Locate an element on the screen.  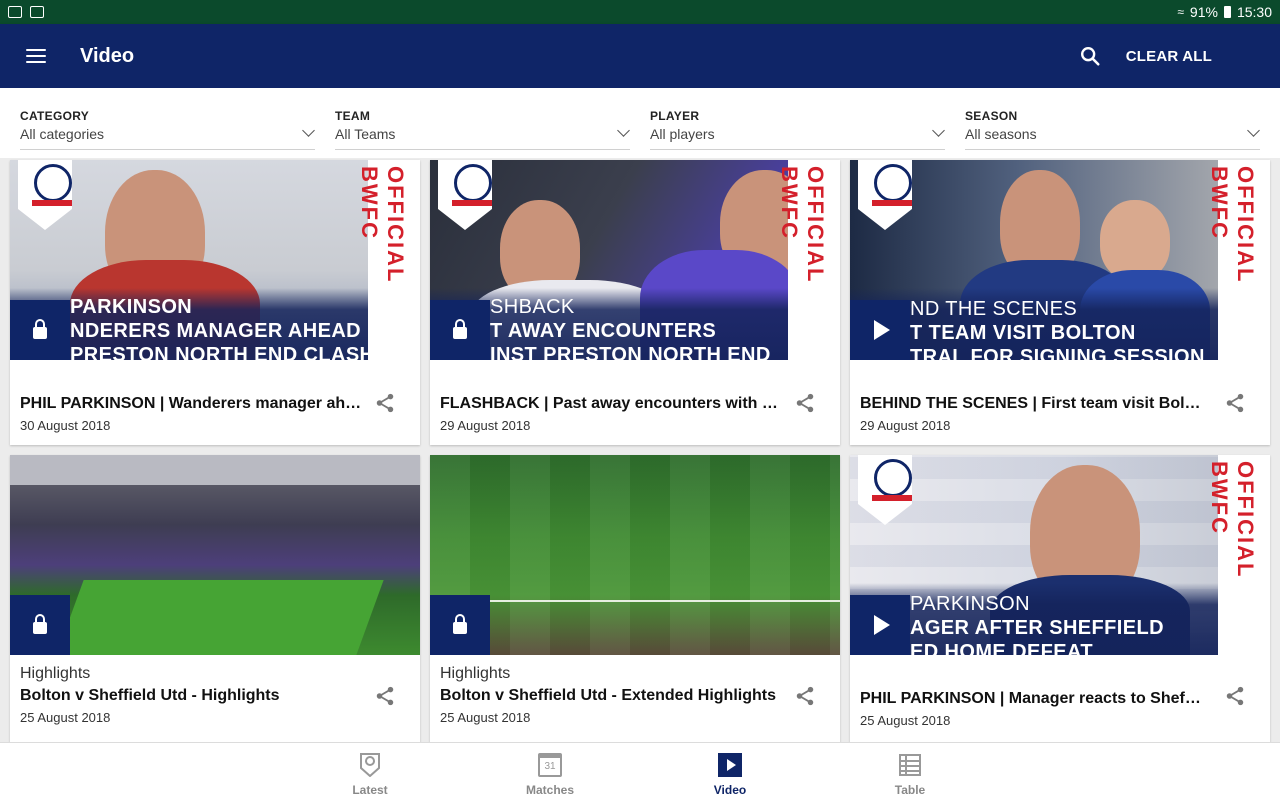
thumbnail-caption: TRAL FOR SIGNING SESSION is located at coordinates (1057, 353).